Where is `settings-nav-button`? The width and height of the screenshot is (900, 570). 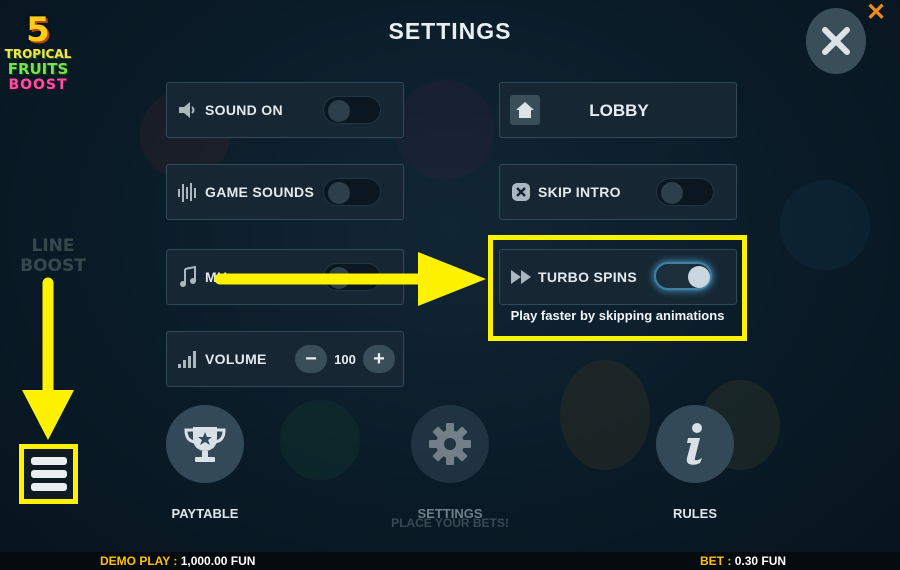
settings-nav-button is located at coordinates (450, 444).